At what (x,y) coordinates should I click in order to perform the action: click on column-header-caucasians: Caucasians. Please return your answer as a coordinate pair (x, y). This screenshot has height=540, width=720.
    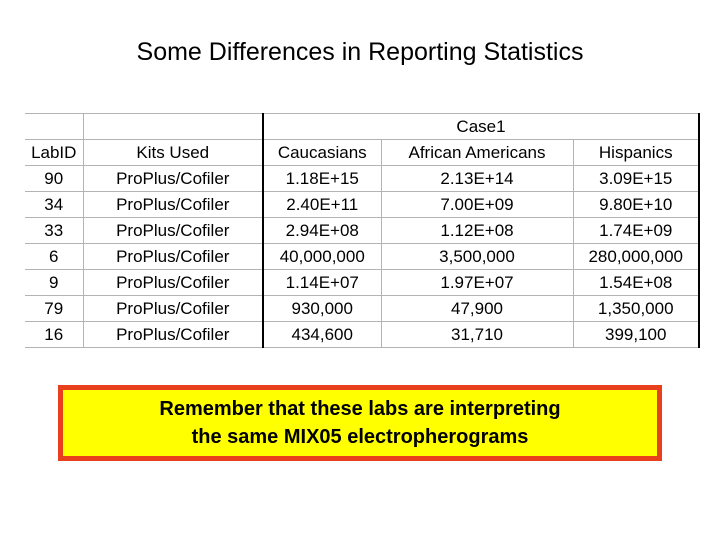
    Looking at the image, I should click on (321, 152).